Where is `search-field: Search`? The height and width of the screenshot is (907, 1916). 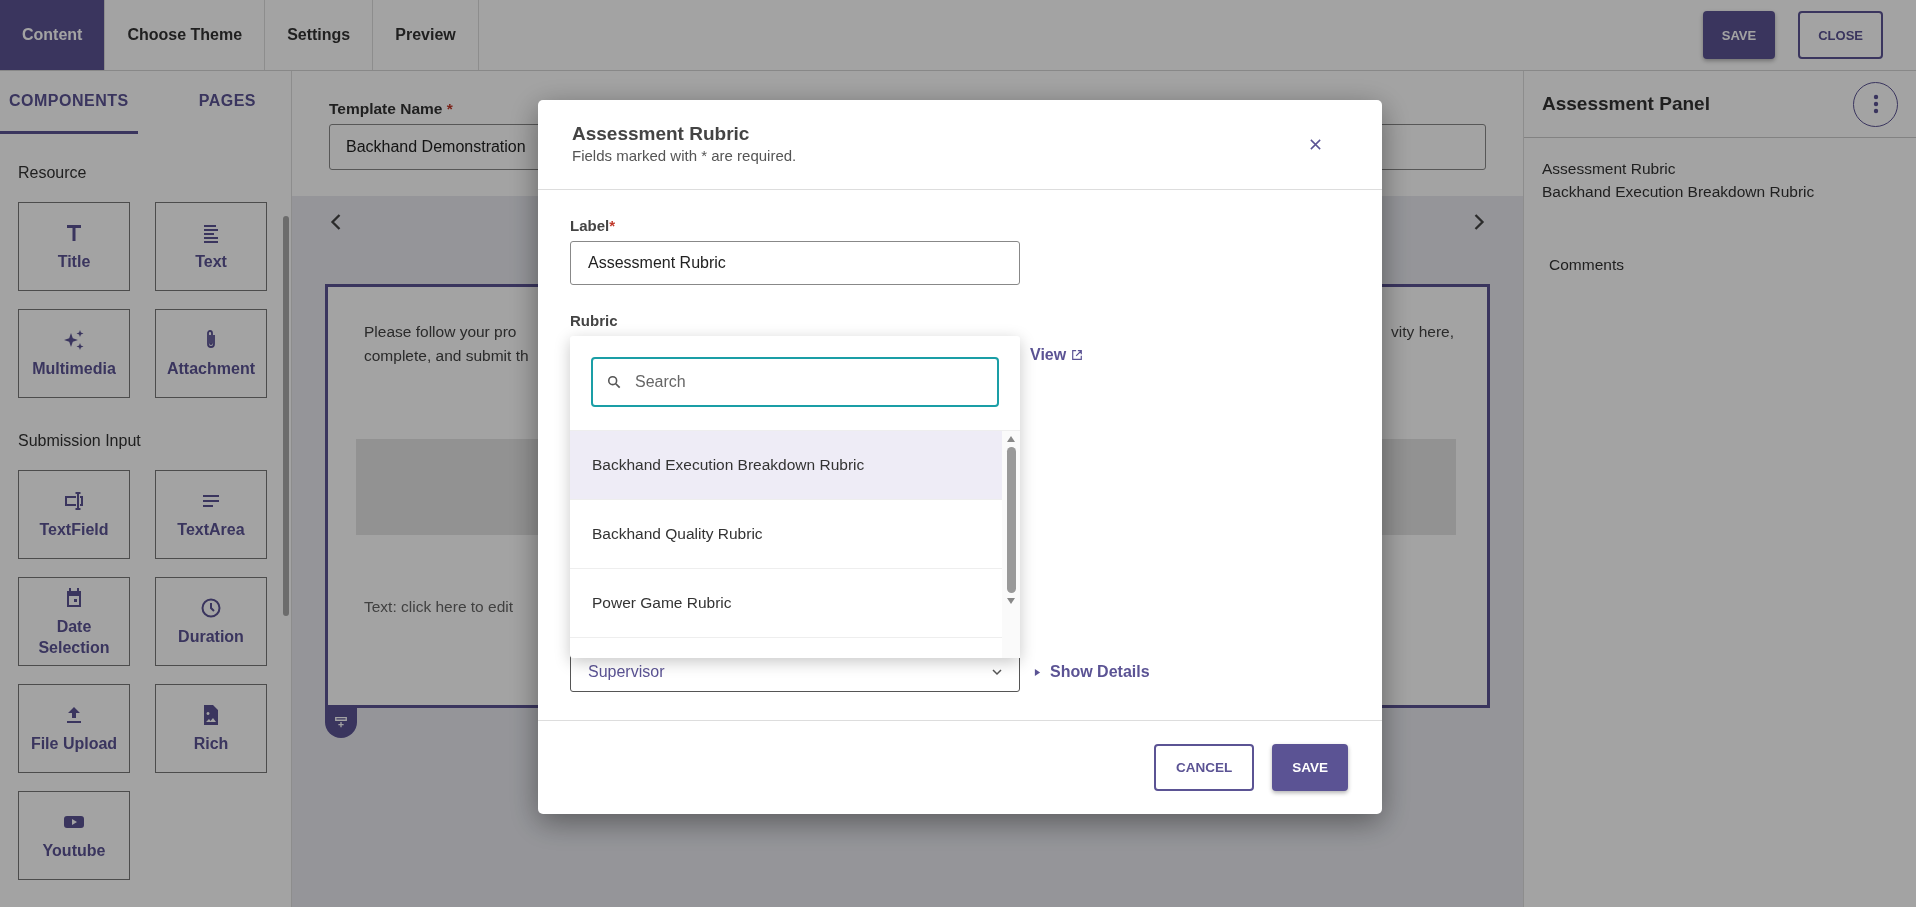 search-field: Search is located at coordinates (795, 382).